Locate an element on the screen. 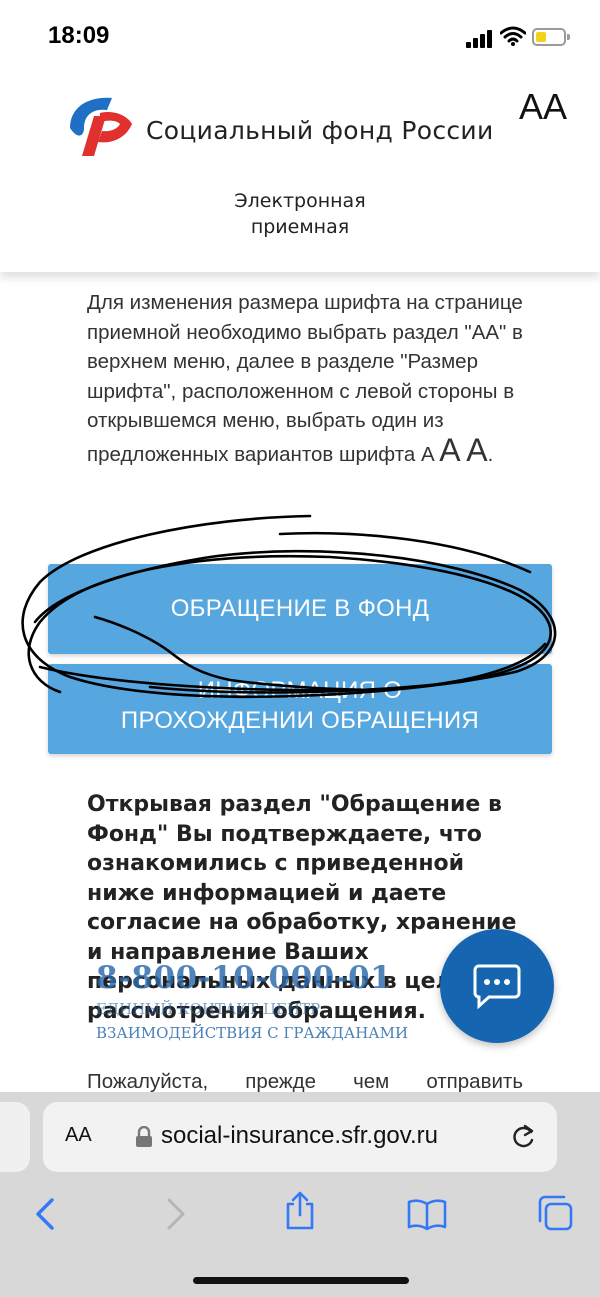 This screenshot has height=1297, width=600. tabs-icon is located at coordinates (555, 1213).